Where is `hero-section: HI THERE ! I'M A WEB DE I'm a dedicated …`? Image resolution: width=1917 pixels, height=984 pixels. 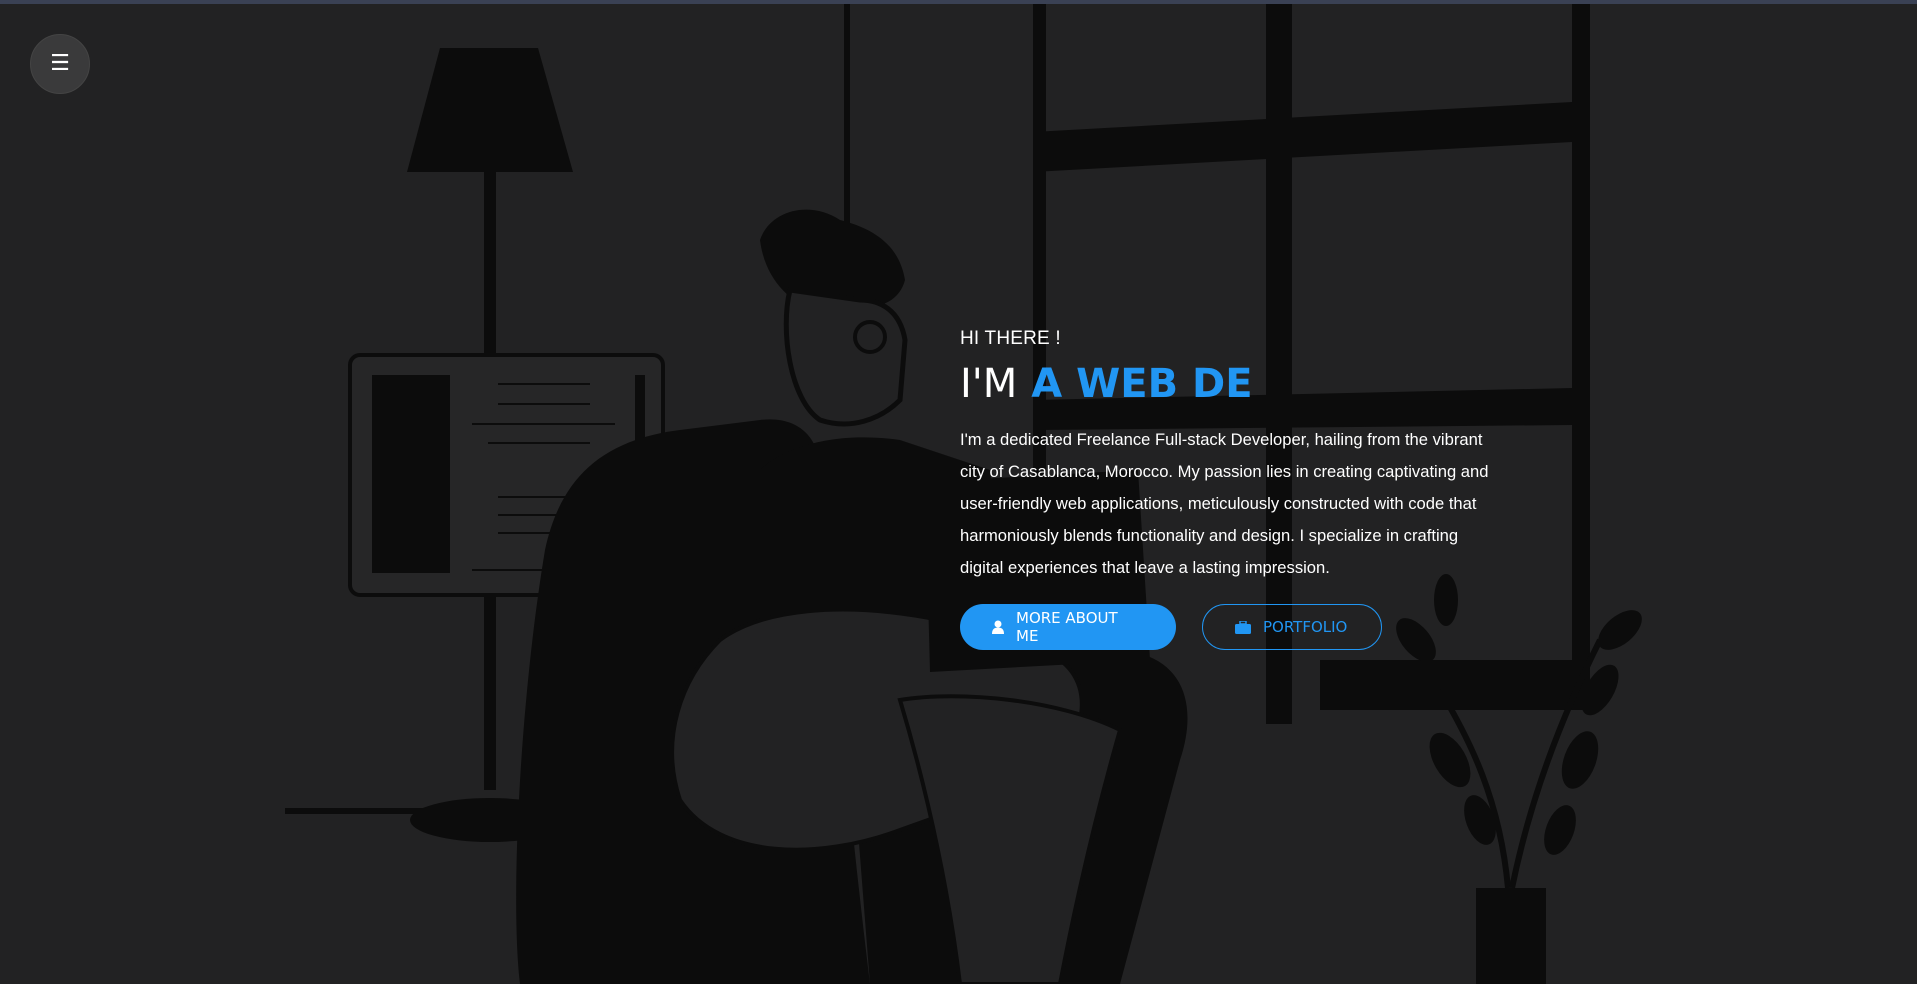 hero-section: HI THERE ! I'M A WEB DE I'm a dedicated … is located at coordinates (1230, 489).